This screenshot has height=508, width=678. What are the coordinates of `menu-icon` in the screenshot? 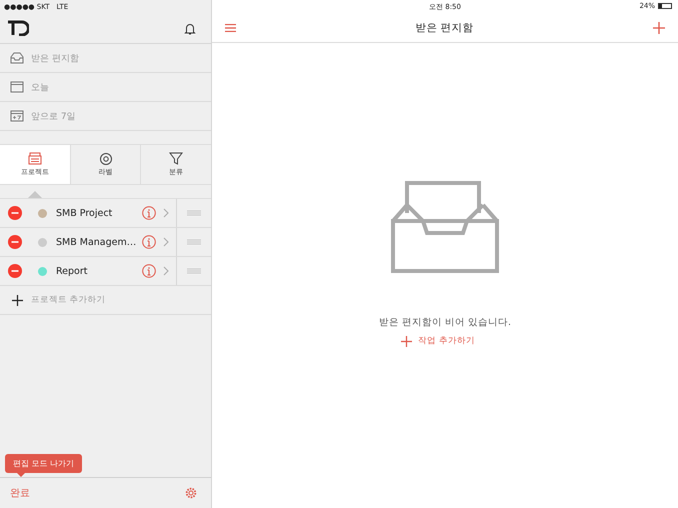 It's located at (230, 28).